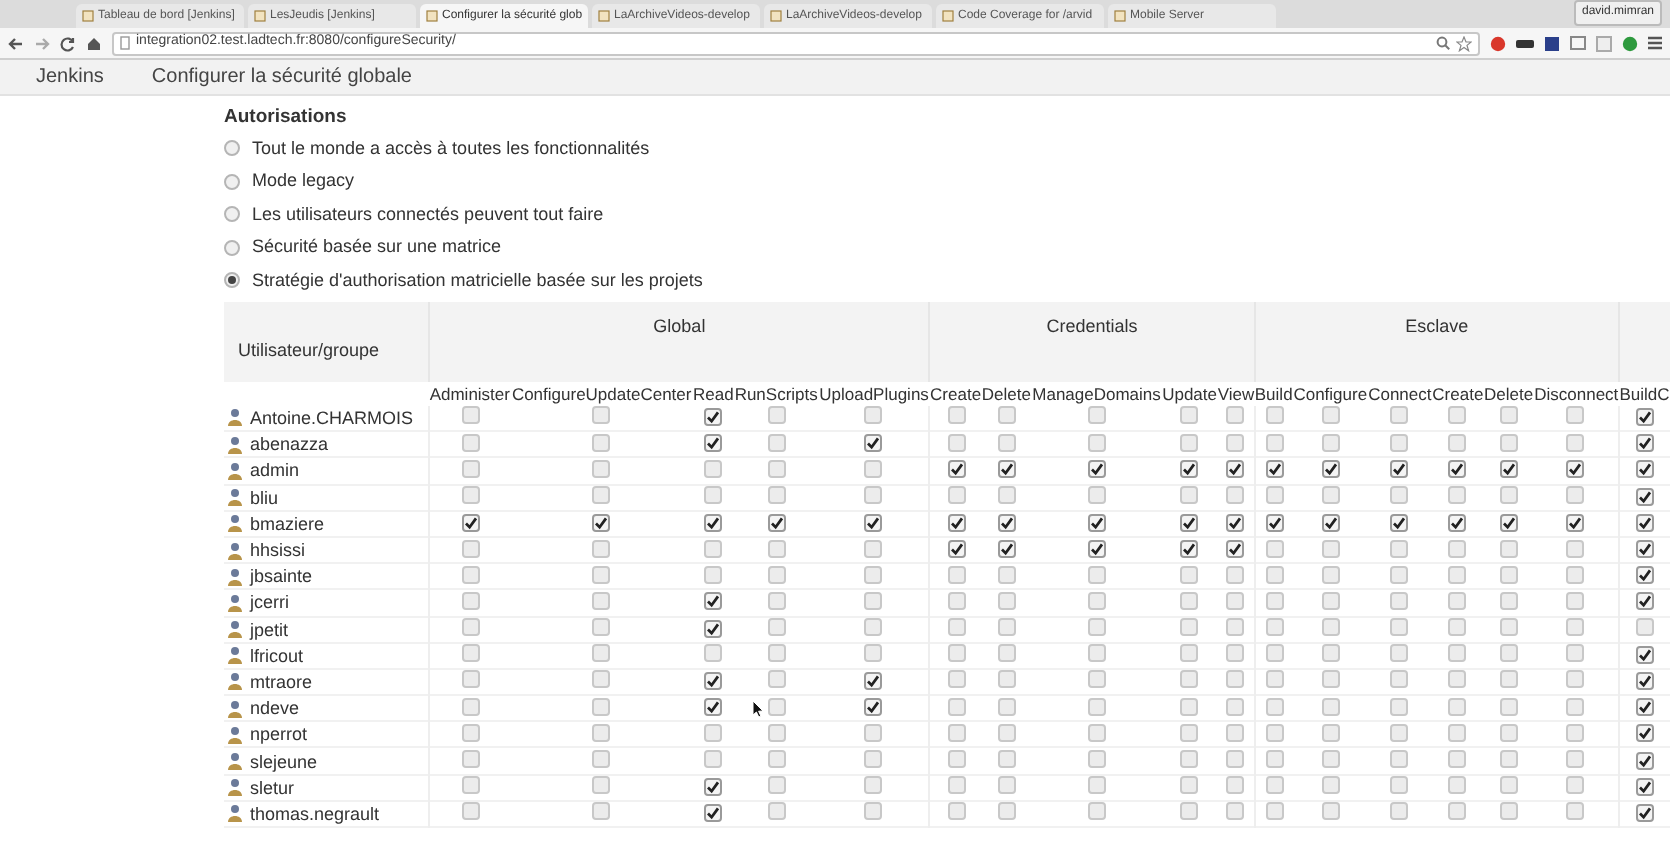  Describe the element at coordinates (947, 181) in the screenshot. I see `radio-option: Mode legacy` at that location.